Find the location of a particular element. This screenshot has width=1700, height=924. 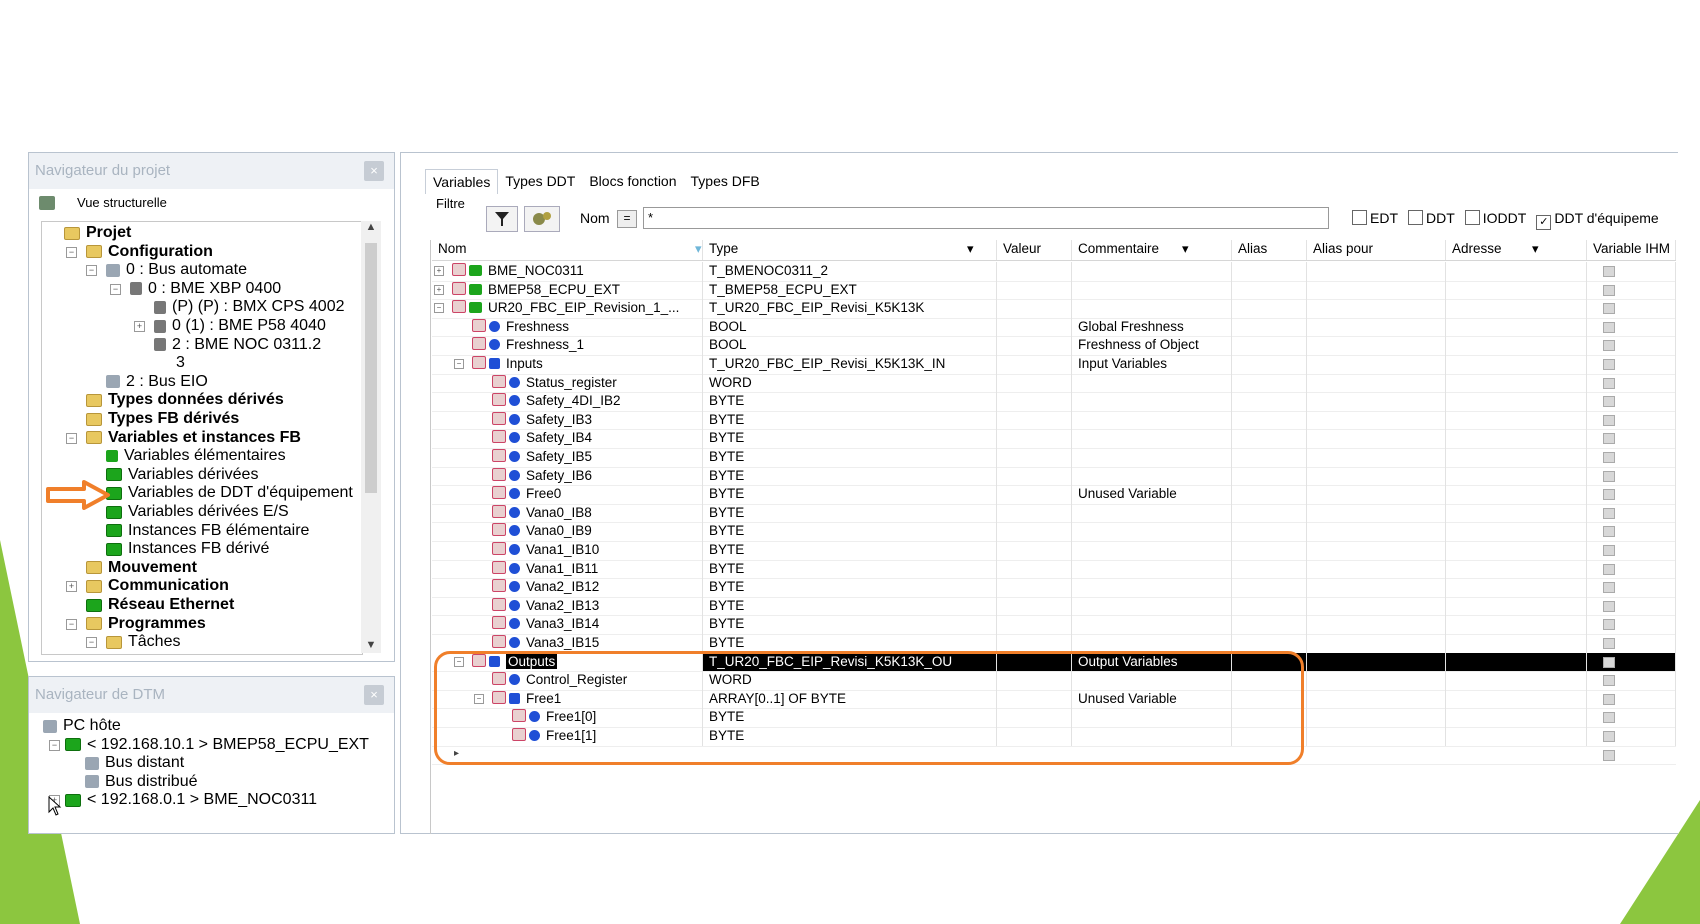

table-row: Vana3_IB14 BYTE is located at coordinates (1054, 625).